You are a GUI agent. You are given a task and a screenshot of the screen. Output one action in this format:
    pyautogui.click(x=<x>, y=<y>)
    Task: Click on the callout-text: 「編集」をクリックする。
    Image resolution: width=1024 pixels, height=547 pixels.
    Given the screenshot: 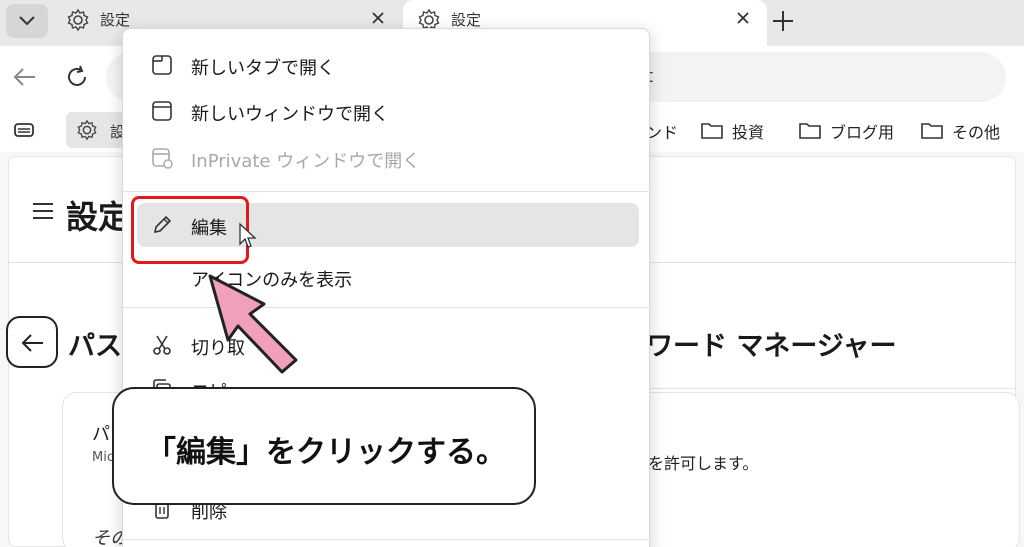 What is the action you would take?
    pyautogui.click(x=326, y=452)
    